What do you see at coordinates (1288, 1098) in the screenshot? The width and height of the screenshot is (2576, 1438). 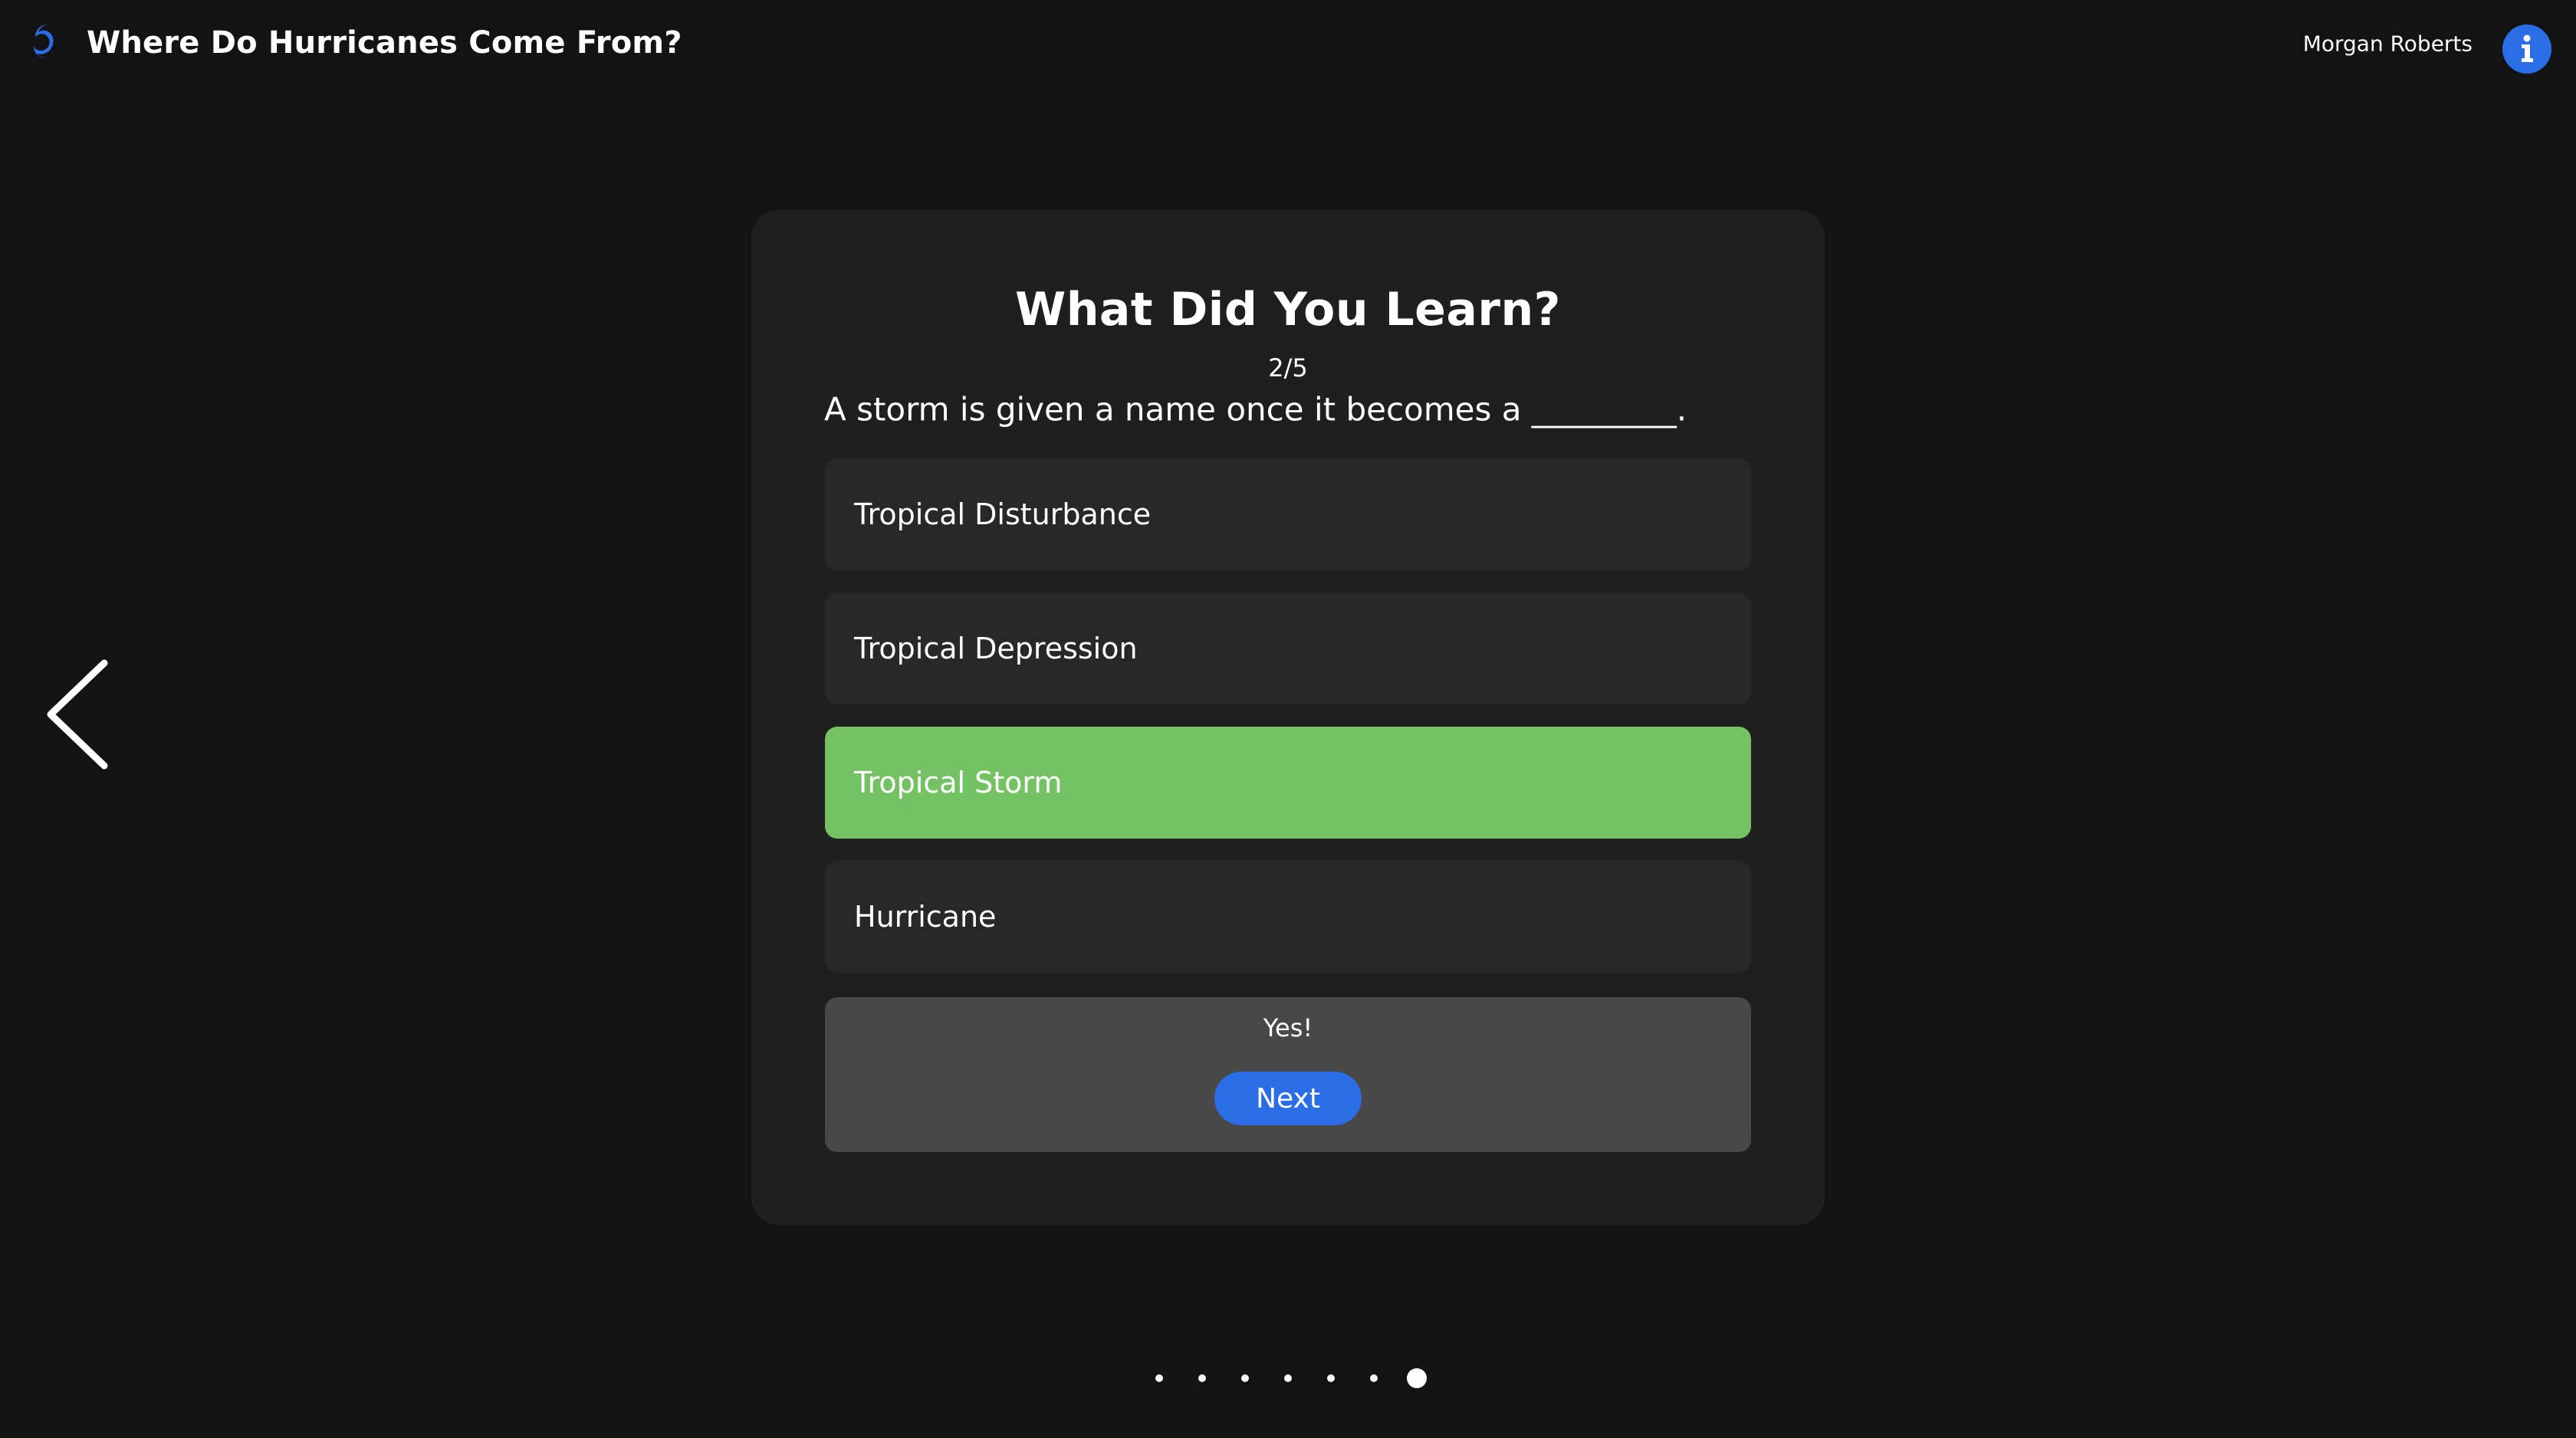 I see `next-button: Next` at bounding box center [1288, 1098].